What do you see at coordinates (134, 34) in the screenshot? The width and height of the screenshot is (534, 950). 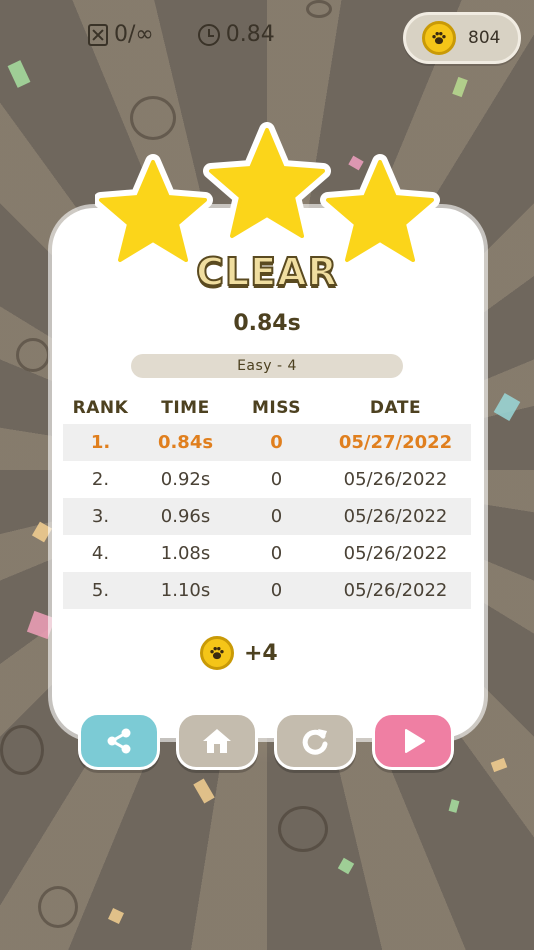 I see `miss-counter-value: 0/∞` at bounding box center [134, 34].